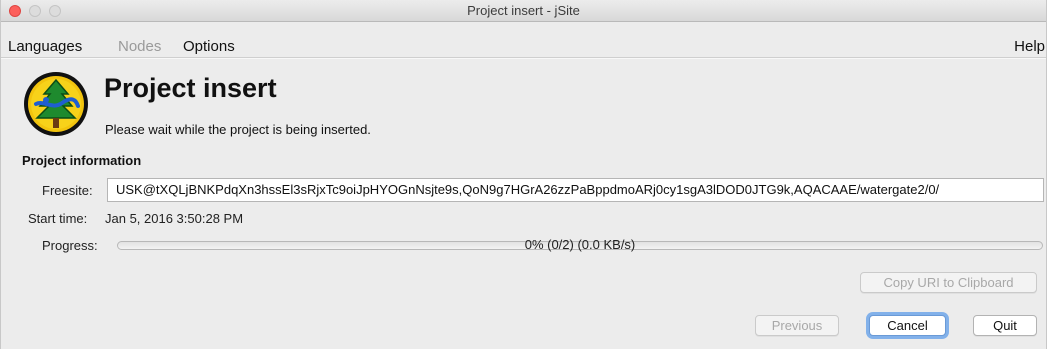 The height and width of the screenshot is (349, 1047). I want to click on menu-options: Options, so click(209, 46).